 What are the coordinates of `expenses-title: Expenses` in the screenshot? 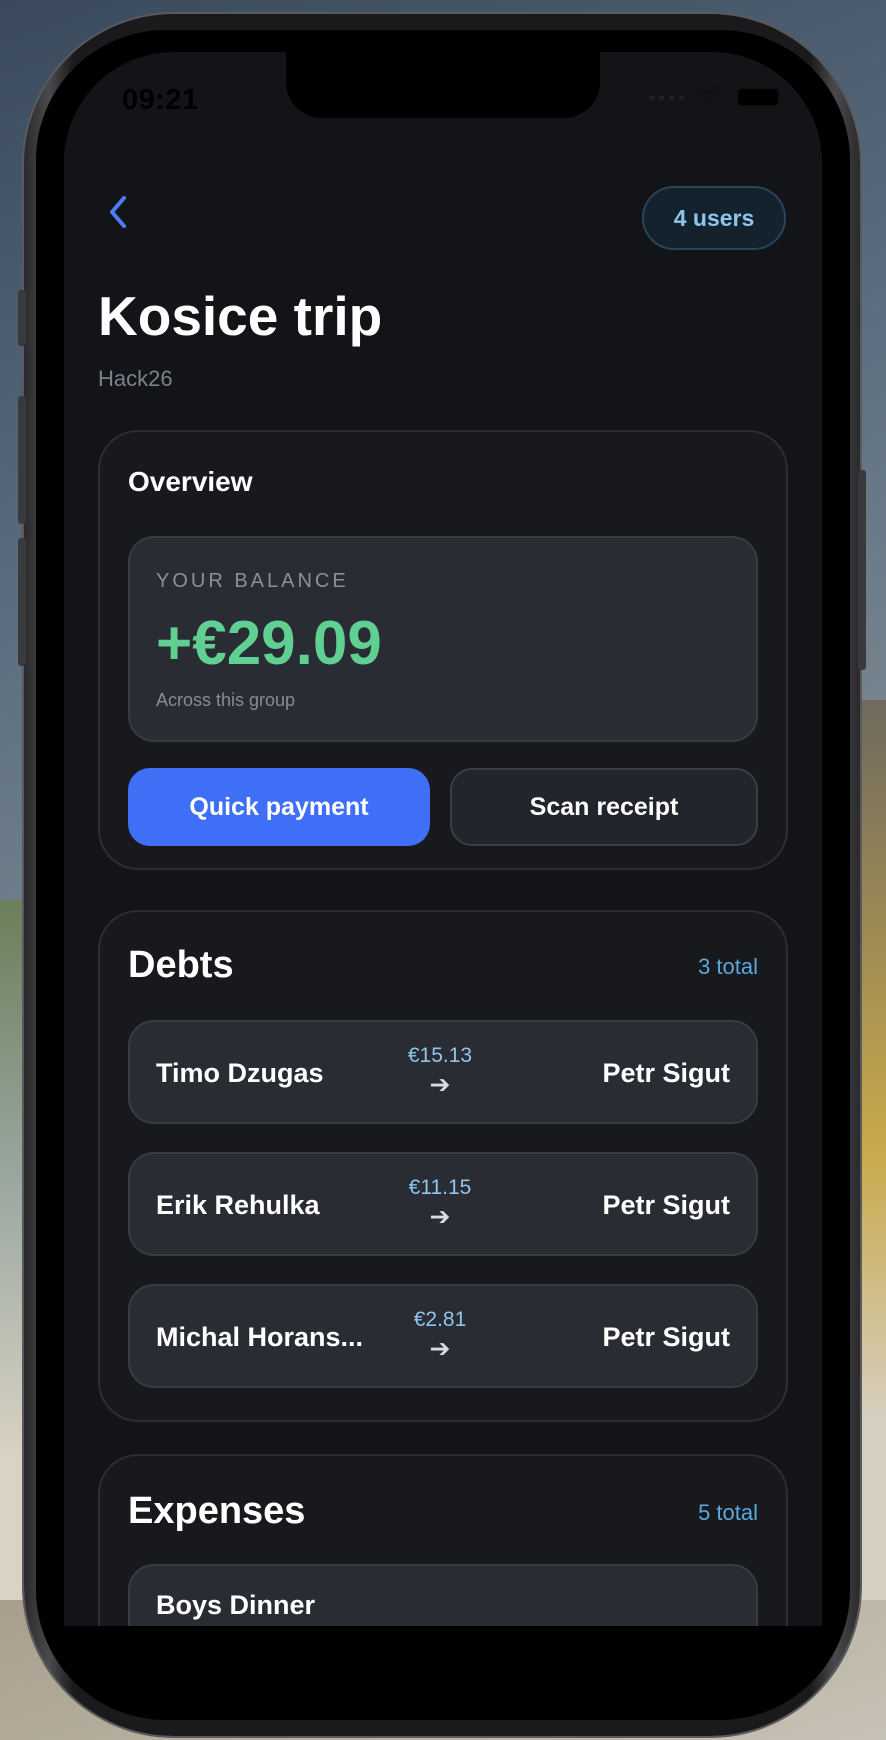 It's located at (217, 1511).